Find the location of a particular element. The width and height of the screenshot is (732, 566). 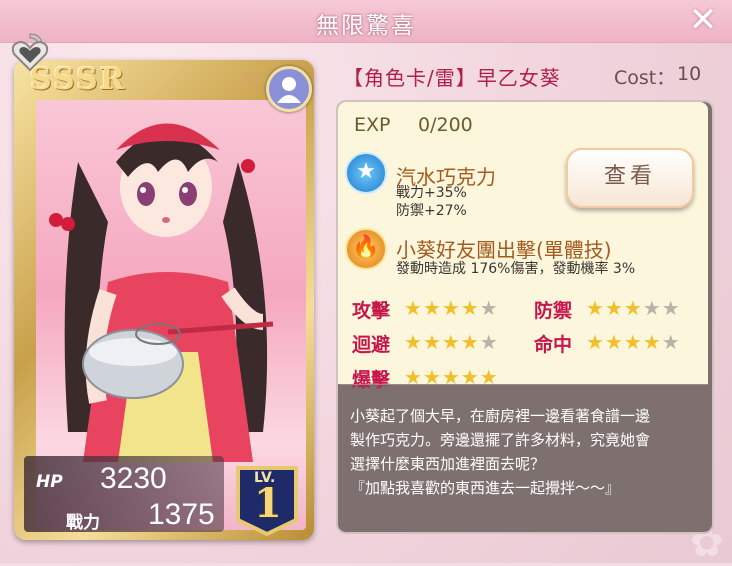

cost-value: 10 is located at coordinates (689, 74).